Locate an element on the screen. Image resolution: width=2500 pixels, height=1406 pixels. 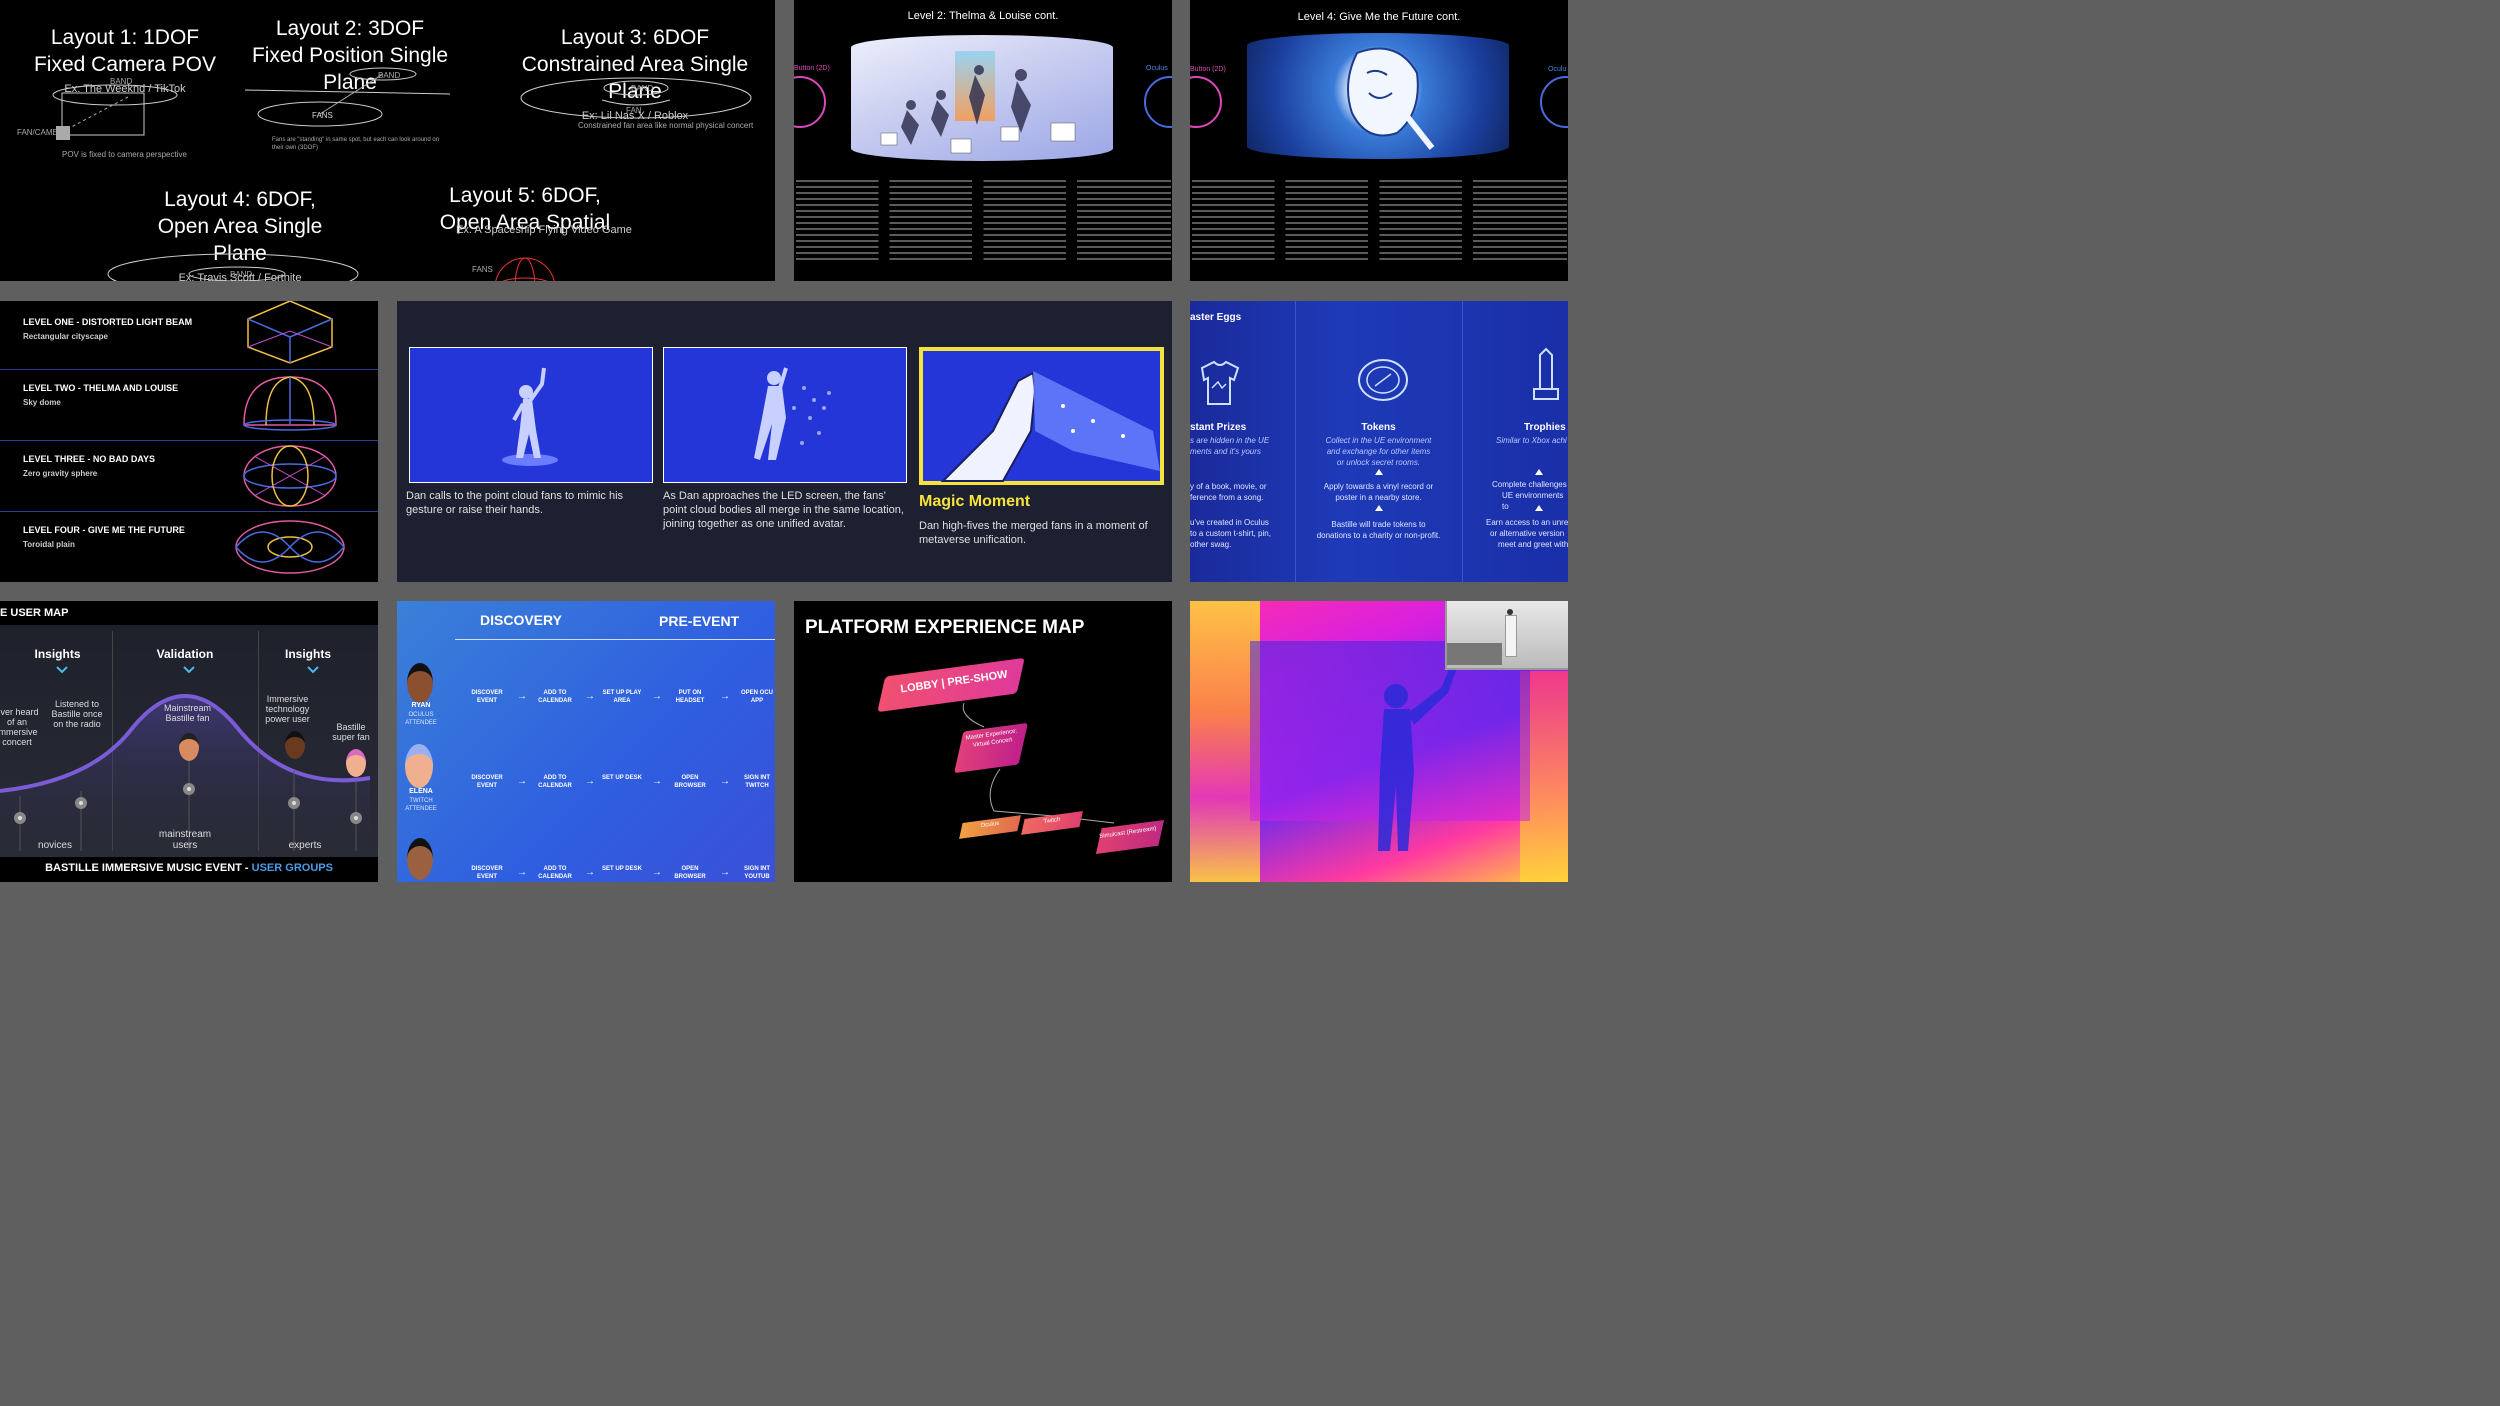
journey-step: SIGN INT TWITCH is located at coordinates (756, 782).